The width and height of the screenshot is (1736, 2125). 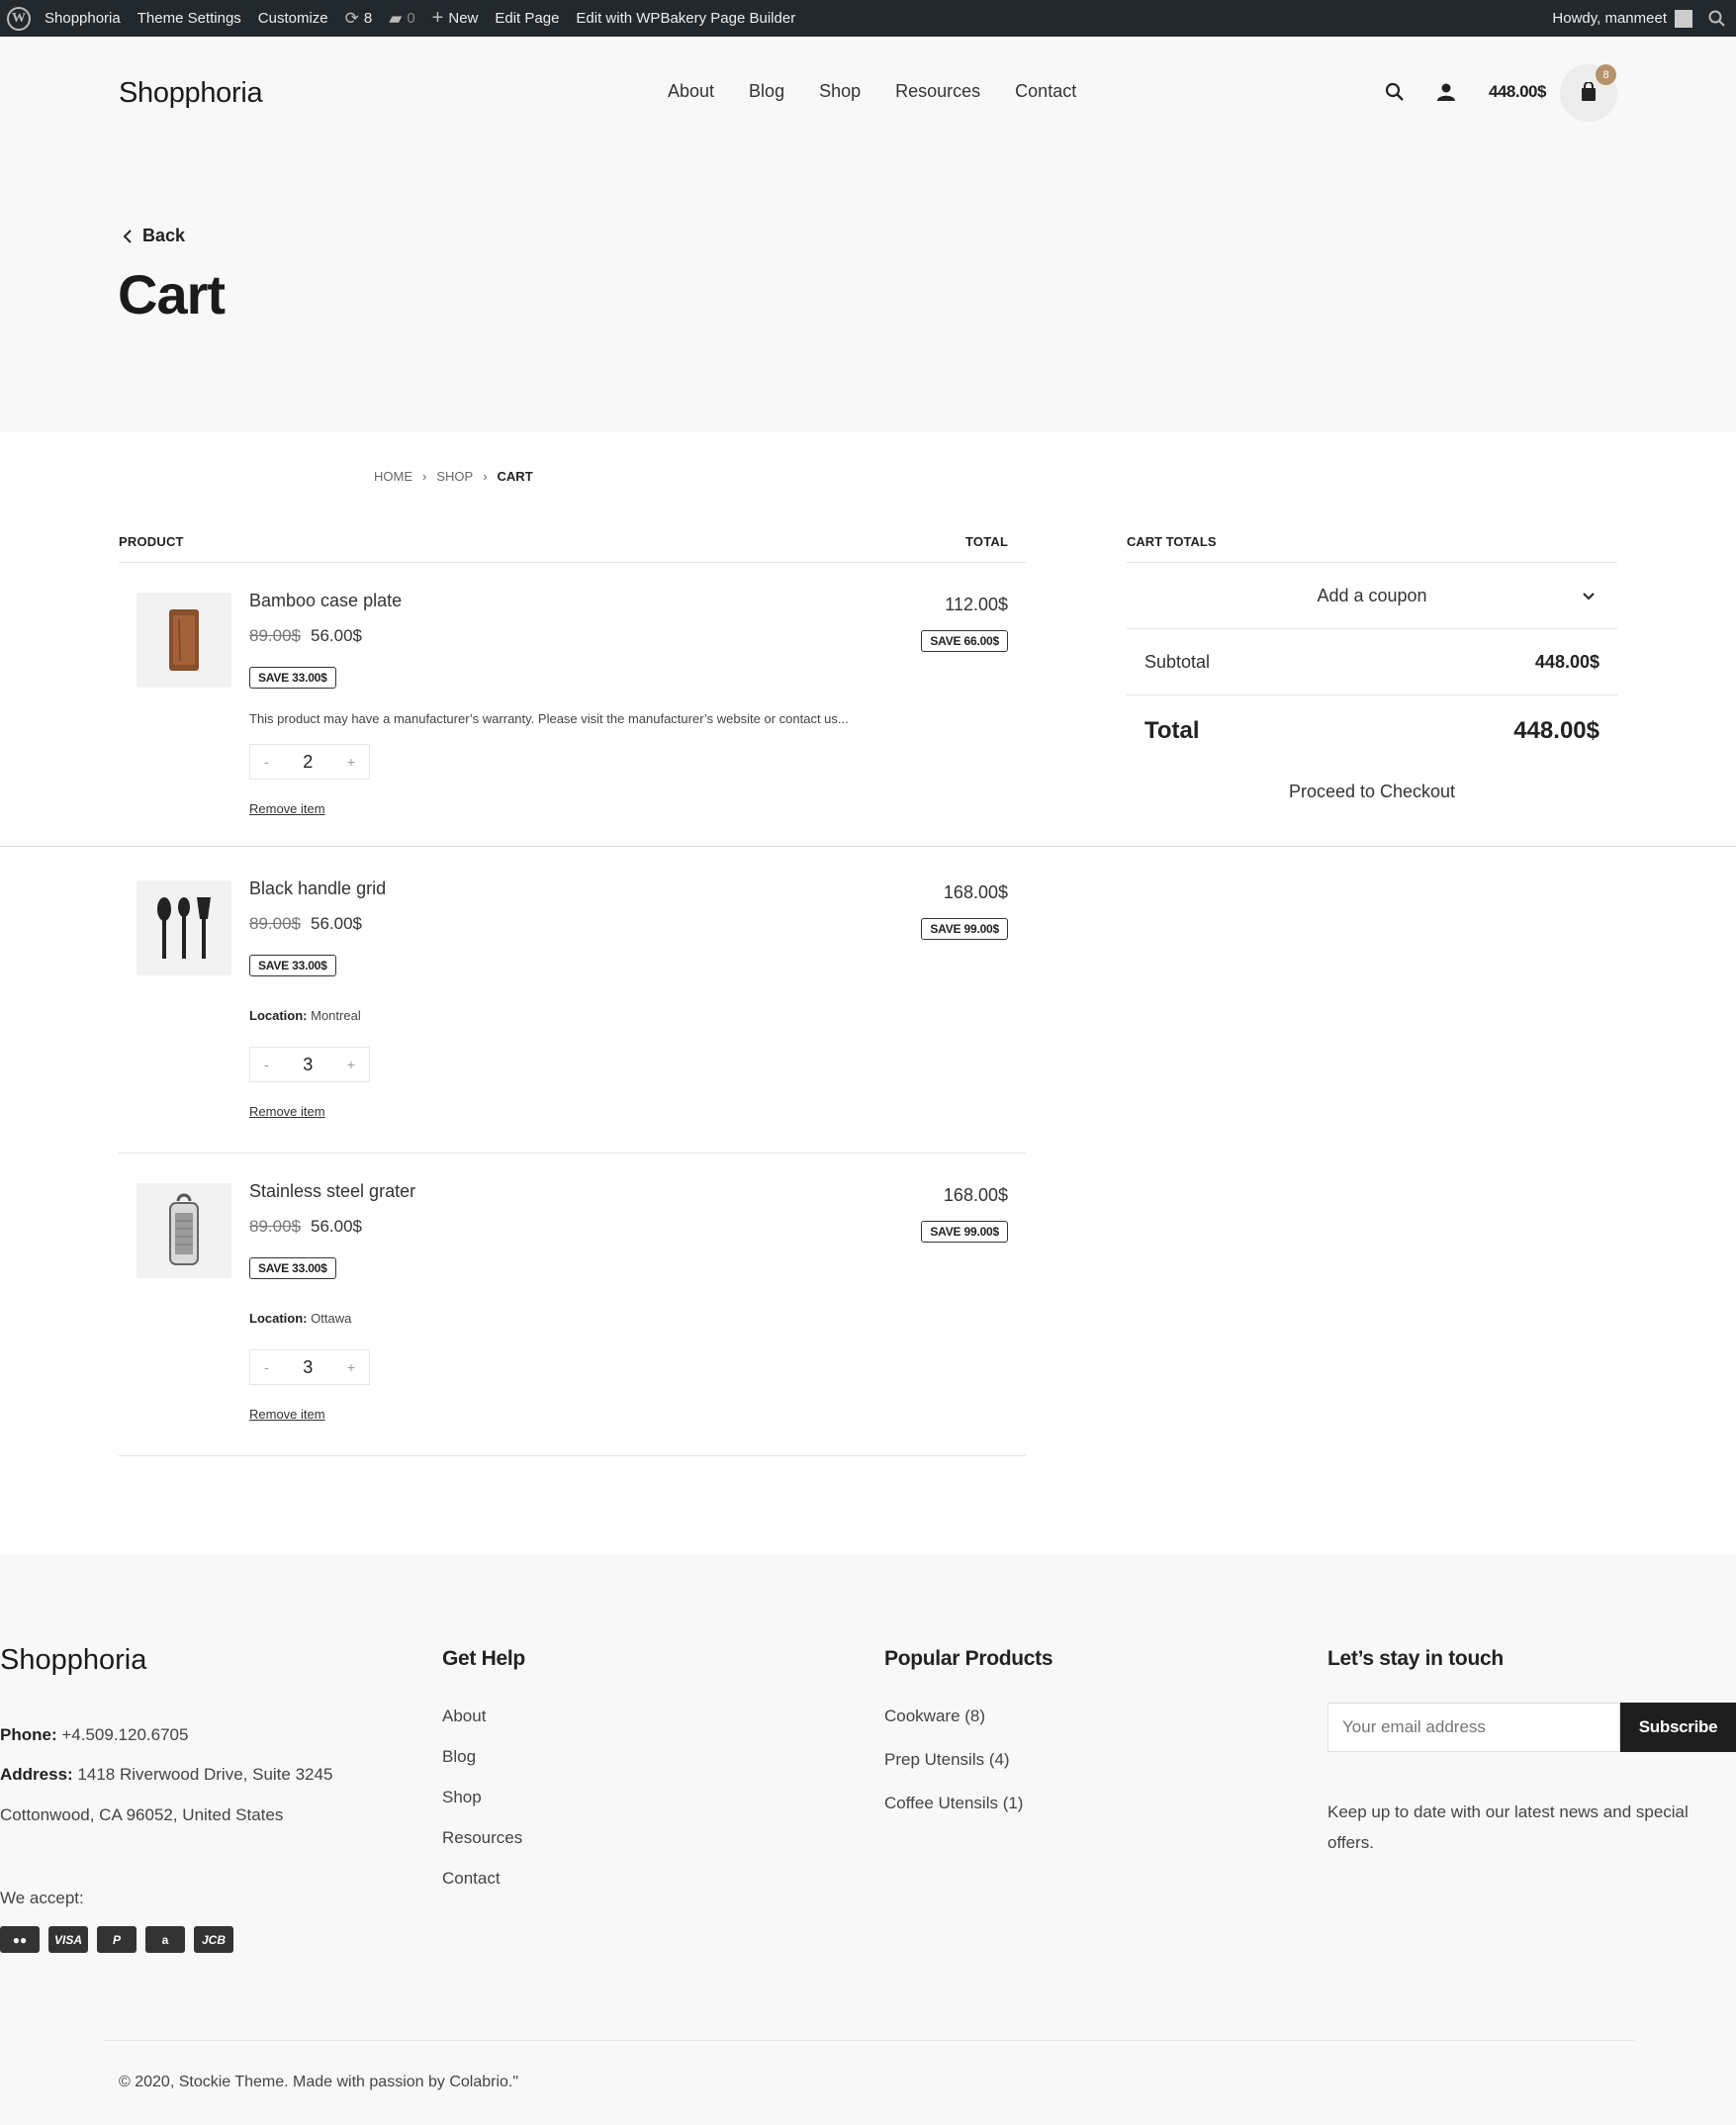 I want to click on payment-methods: ●● VISA P a JCB, so click(x=116, y=1939).